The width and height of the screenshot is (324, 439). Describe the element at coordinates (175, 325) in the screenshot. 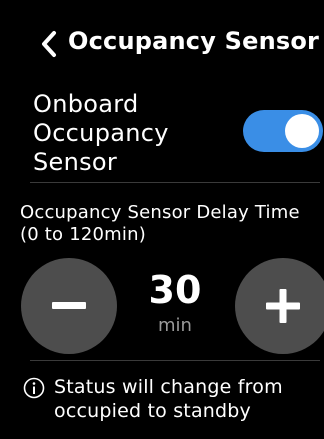

I see `delay-unit: min` at that location.